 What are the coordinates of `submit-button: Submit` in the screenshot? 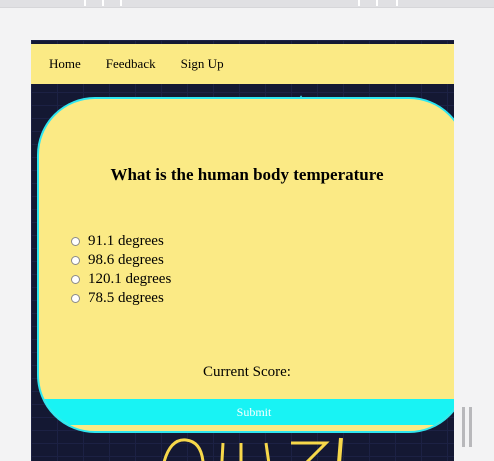 It's located at (246, 412).